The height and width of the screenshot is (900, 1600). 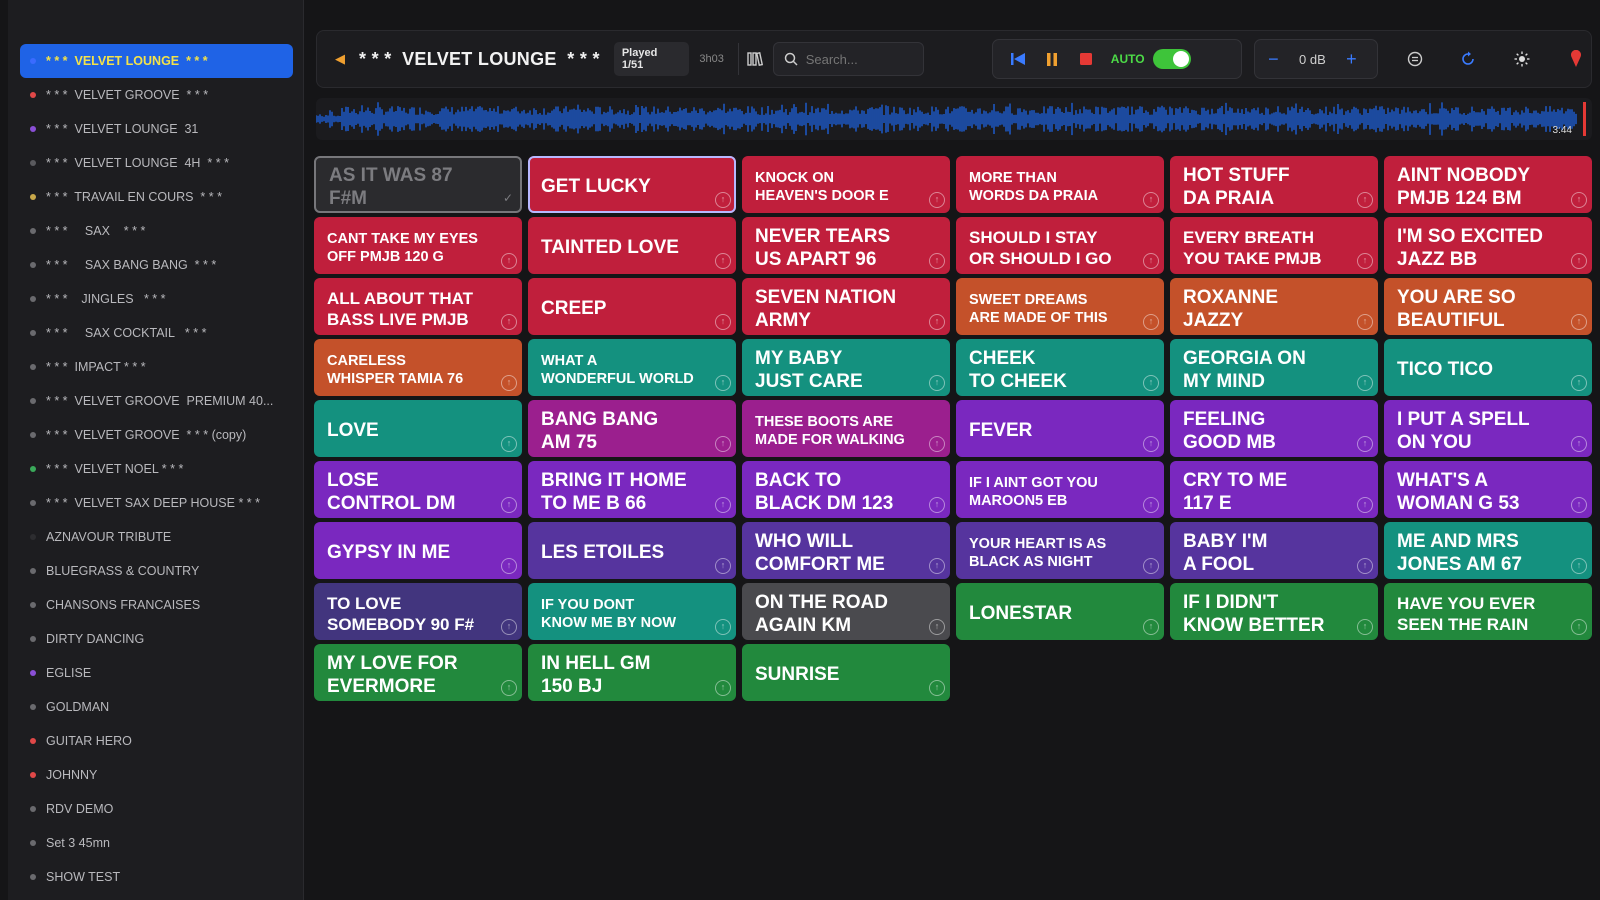 I want to click on track-tile: LONESTAR ↑, so click(x=1060, y=611).